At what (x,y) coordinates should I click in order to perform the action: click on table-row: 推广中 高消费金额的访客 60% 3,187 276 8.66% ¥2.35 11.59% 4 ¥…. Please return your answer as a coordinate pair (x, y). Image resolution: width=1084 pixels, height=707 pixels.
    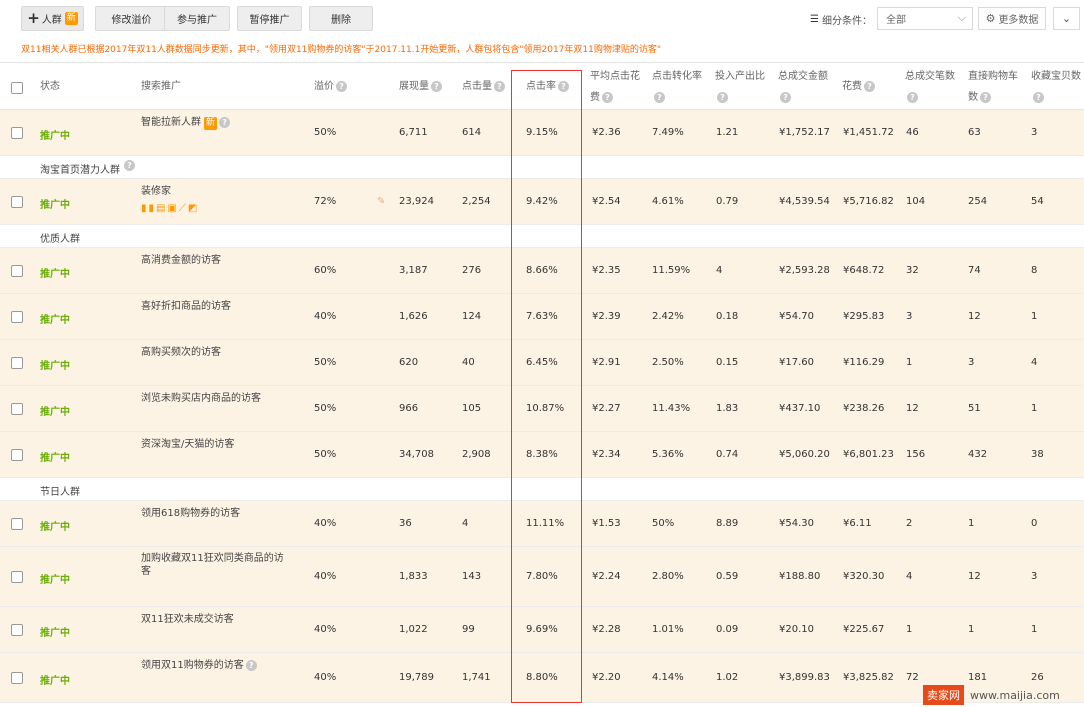
    Looking at the image, I should click on (542, 271).